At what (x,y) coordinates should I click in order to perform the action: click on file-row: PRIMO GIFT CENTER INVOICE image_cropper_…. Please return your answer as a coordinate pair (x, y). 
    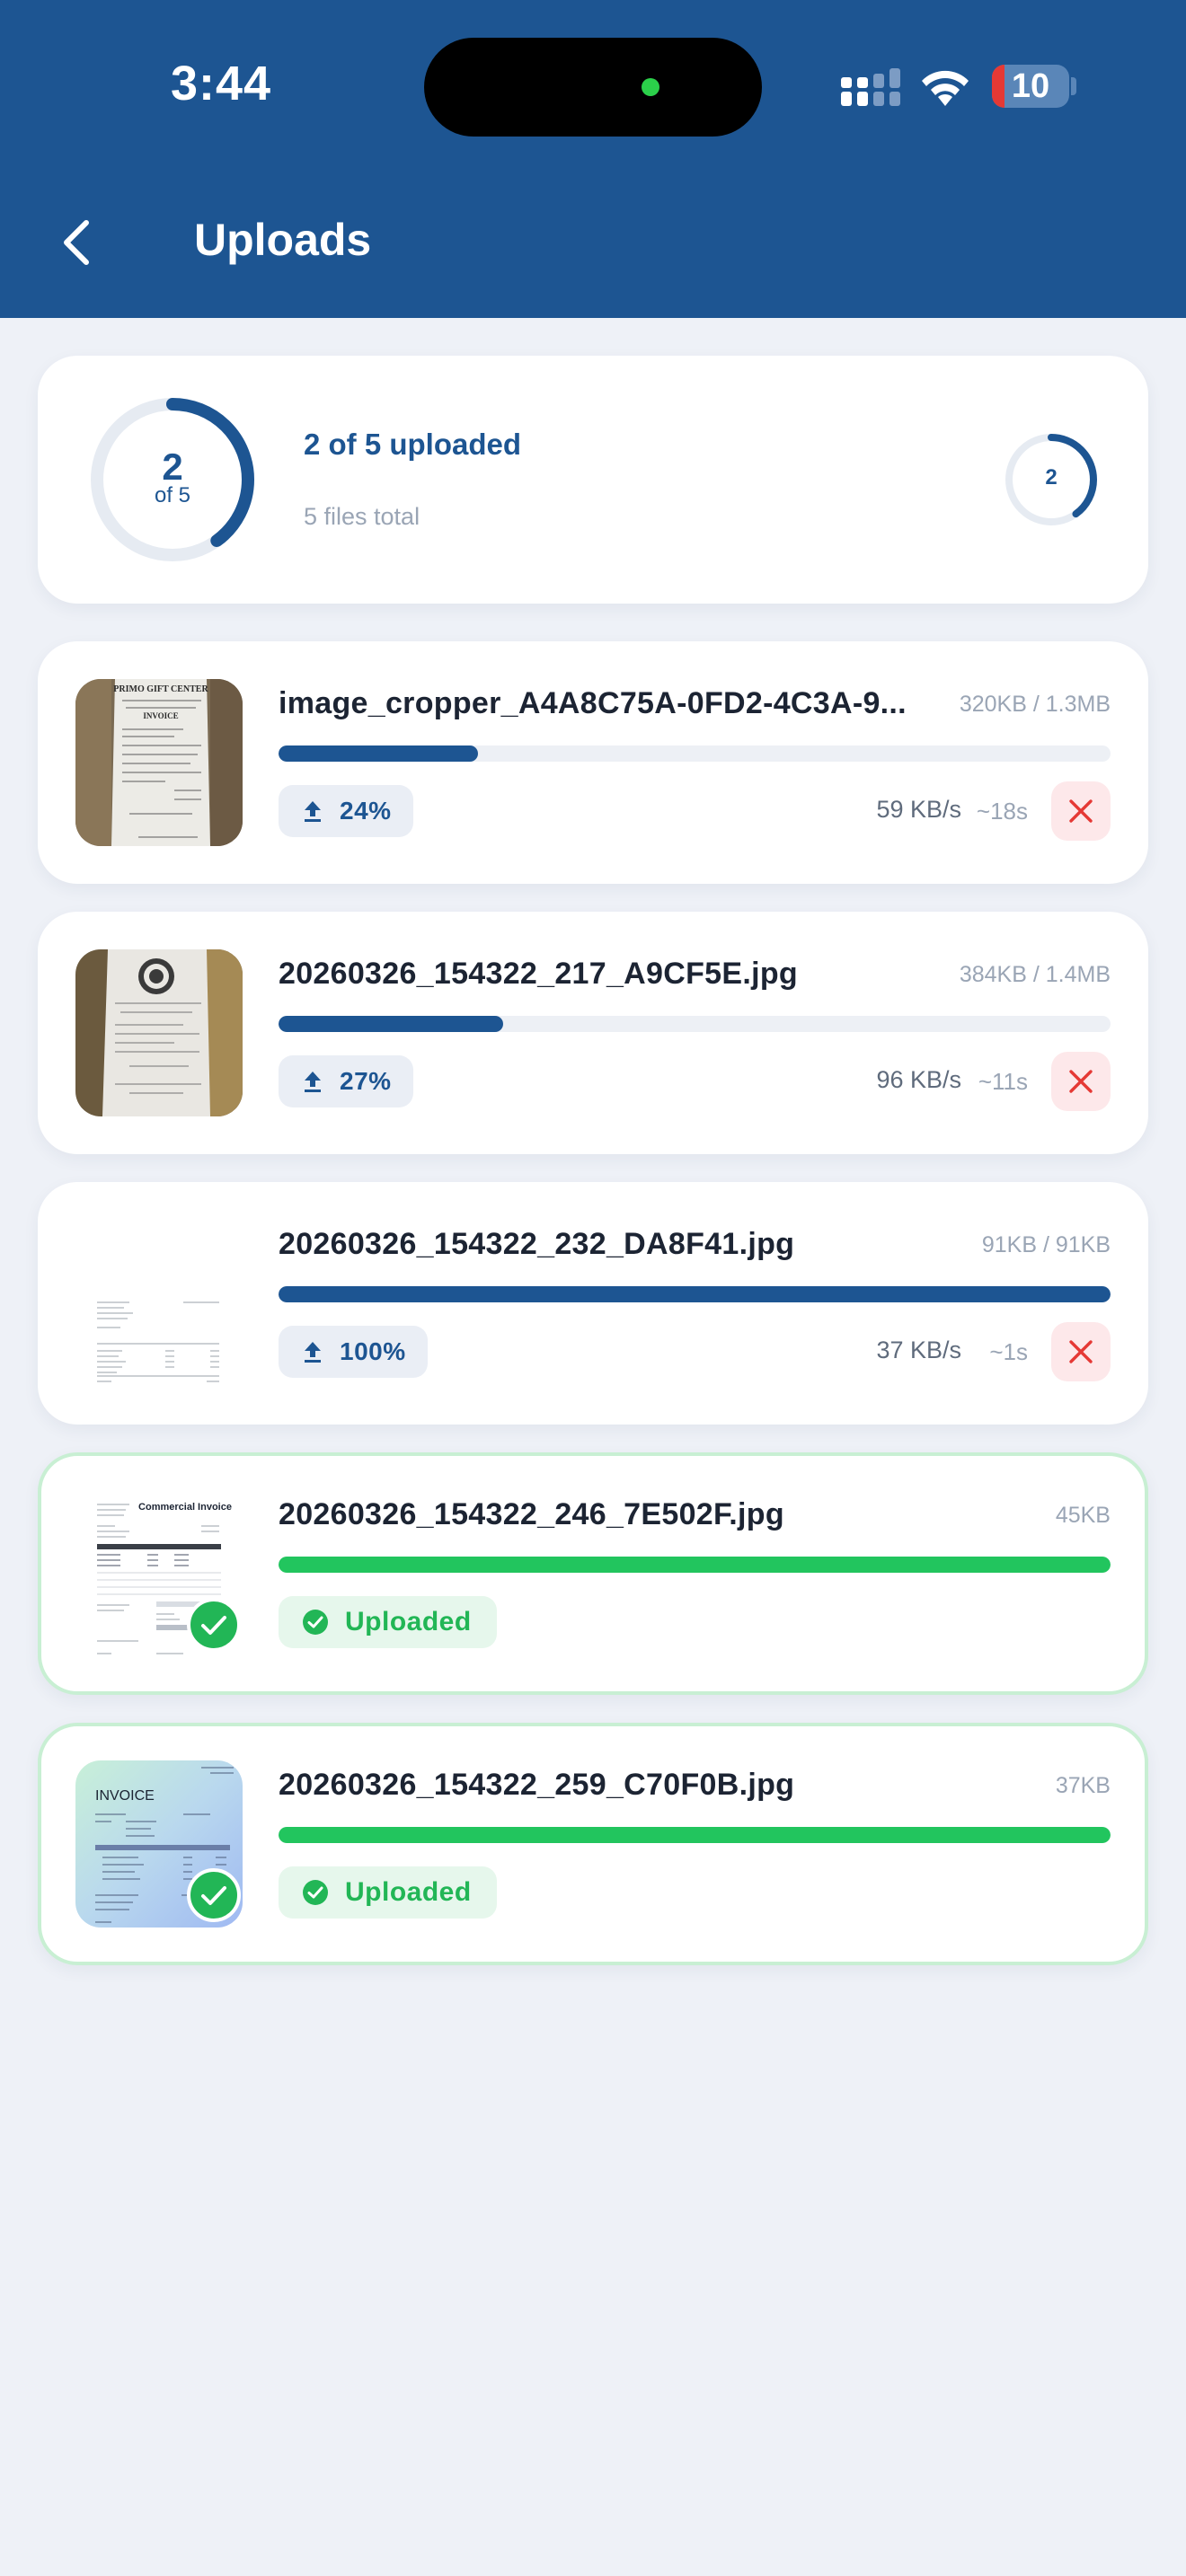
    Looking at the image, I should click on (593, 762).